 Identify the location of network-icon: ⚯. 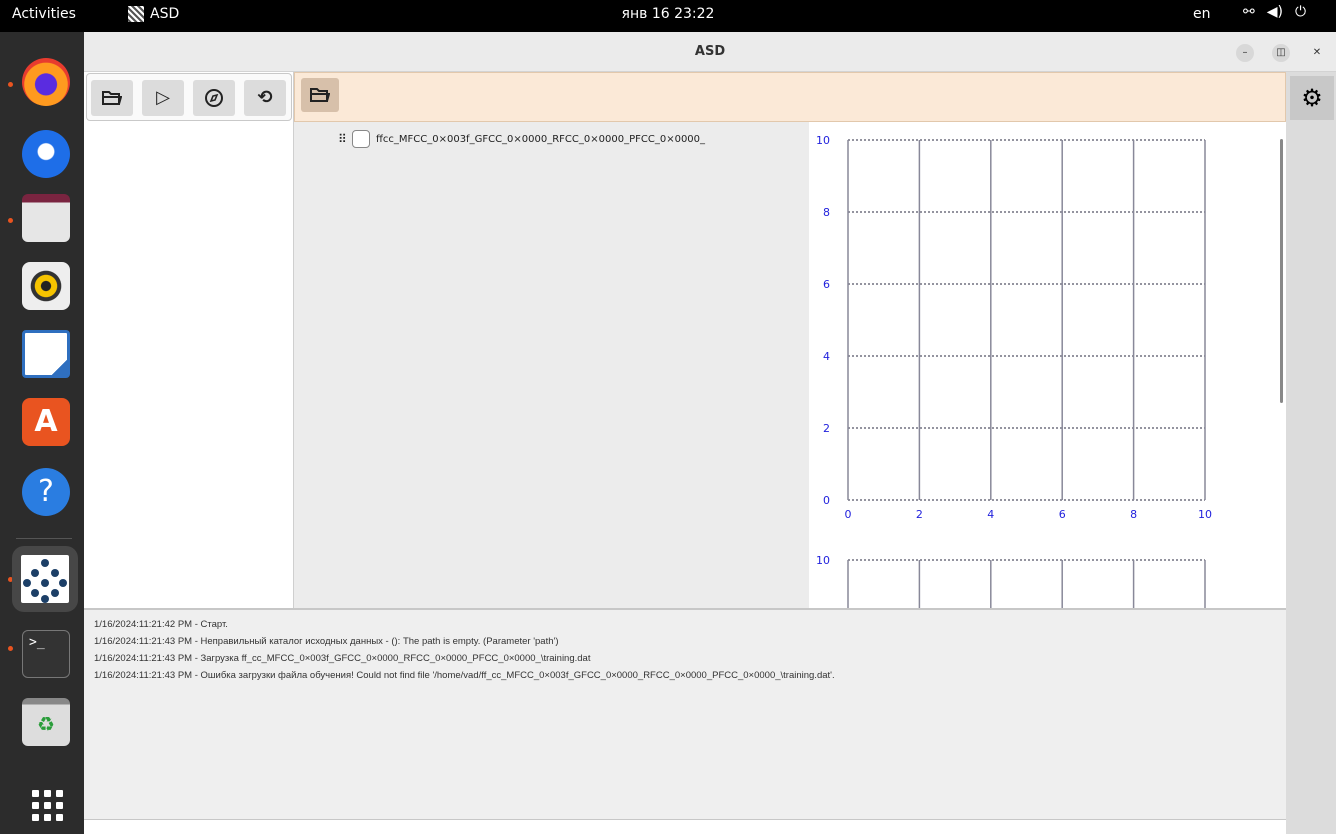
(1249, 12).